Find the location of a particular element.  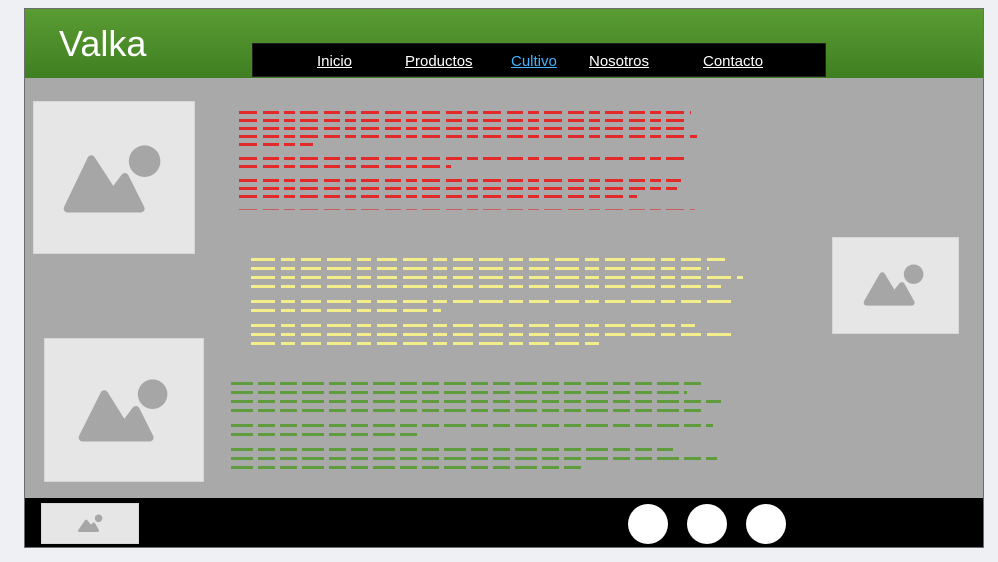

nav-link-productos: Productos is located at coordinates (439, 61).